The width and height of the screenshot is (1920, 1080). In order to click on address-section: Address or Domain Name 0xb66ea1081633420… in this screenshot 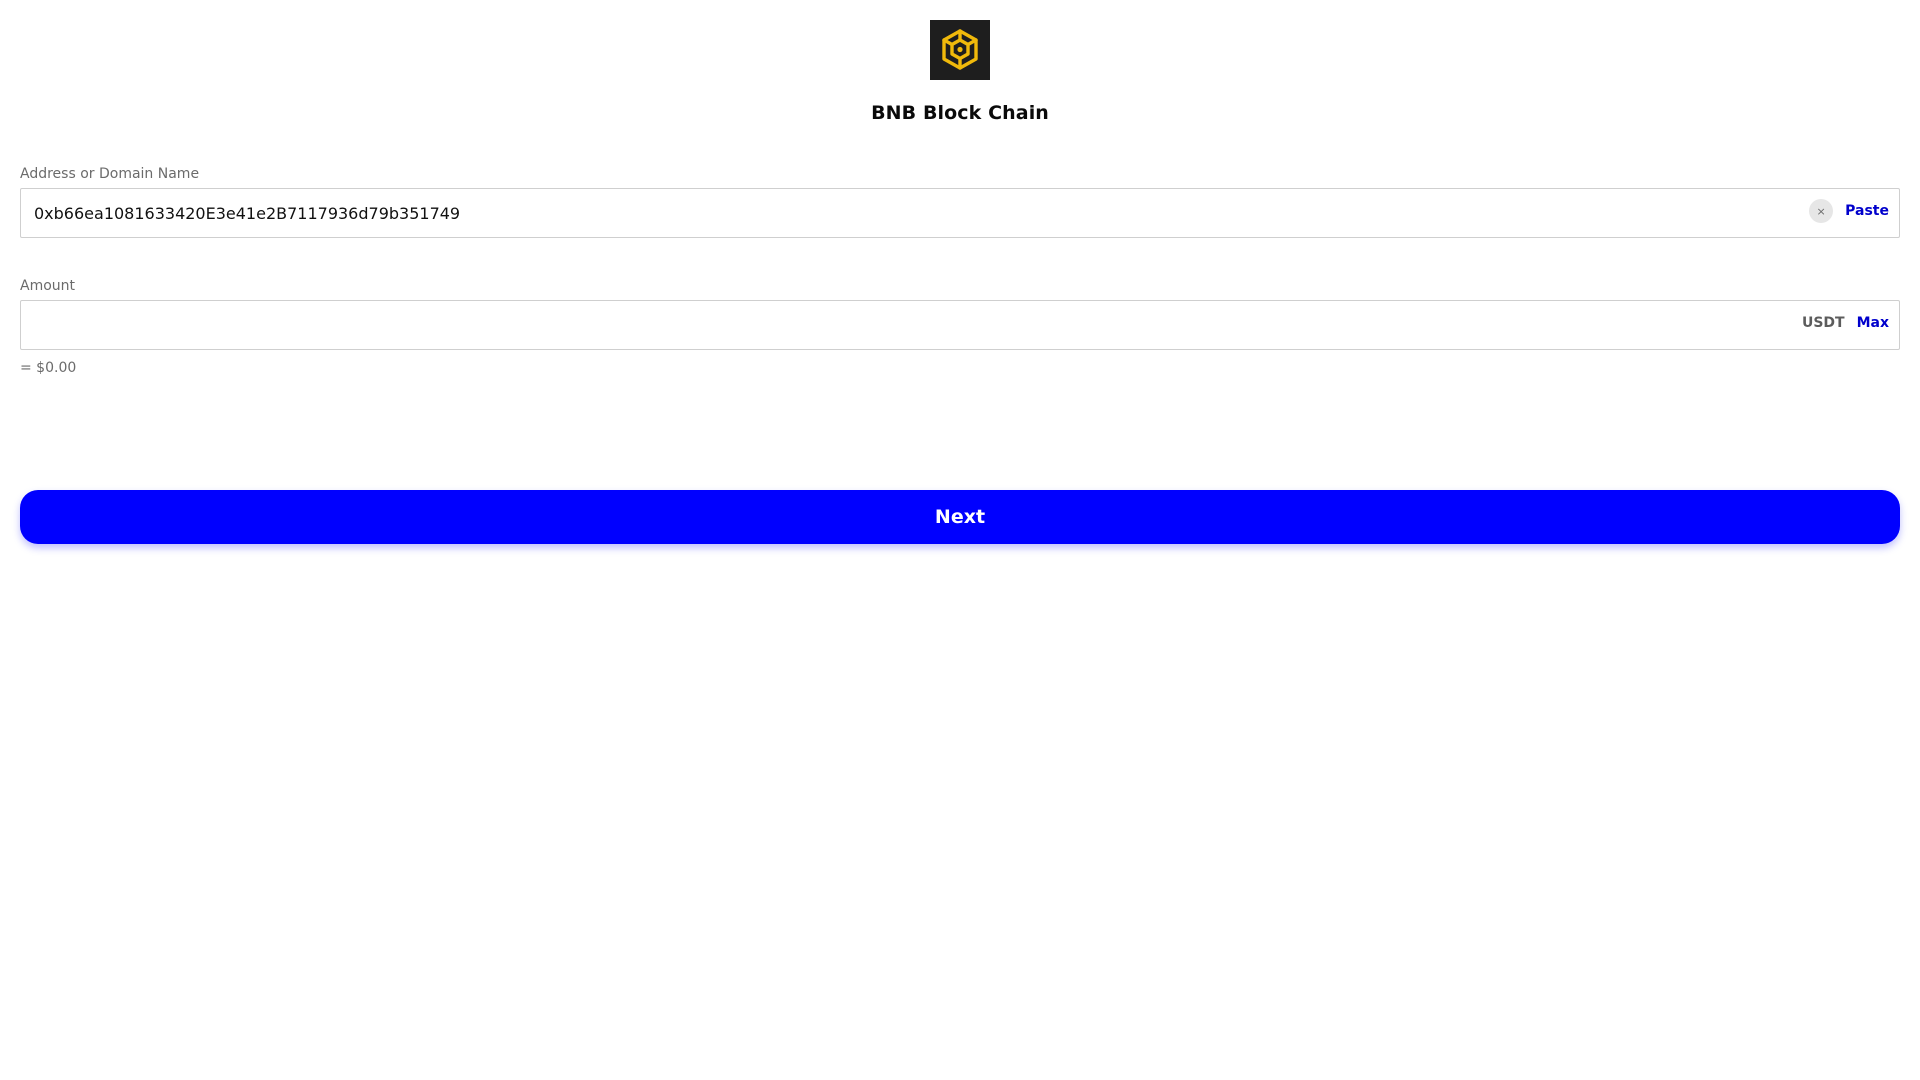, I will do `click(960, 202)`.